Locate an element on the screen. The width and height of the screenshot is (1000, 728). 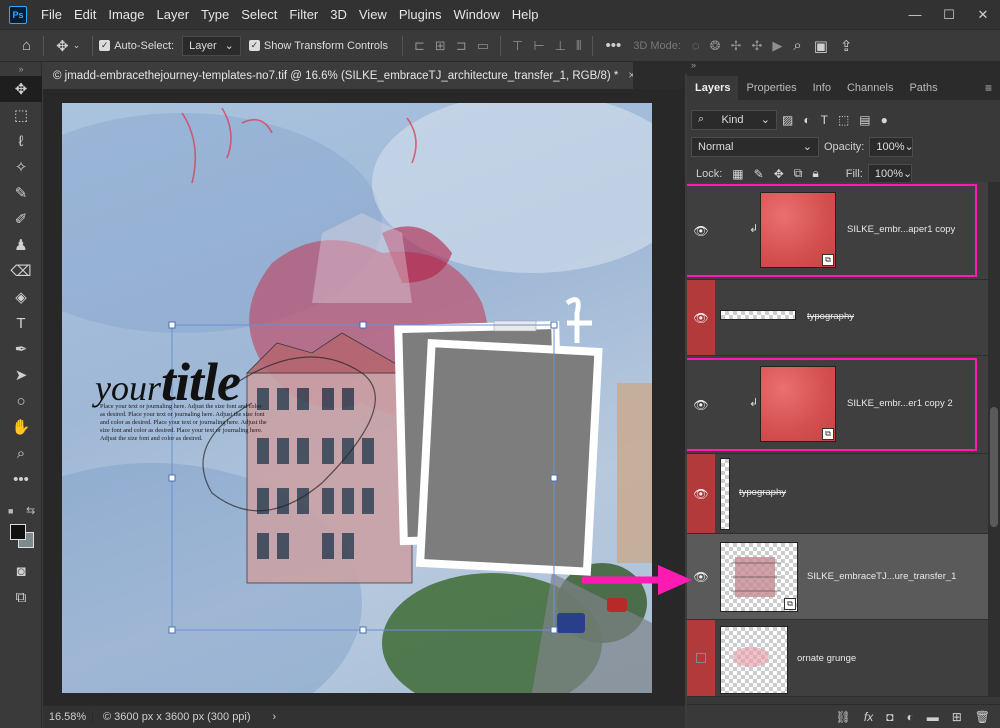
tab-info: Info is located at coordinates (822, 88).